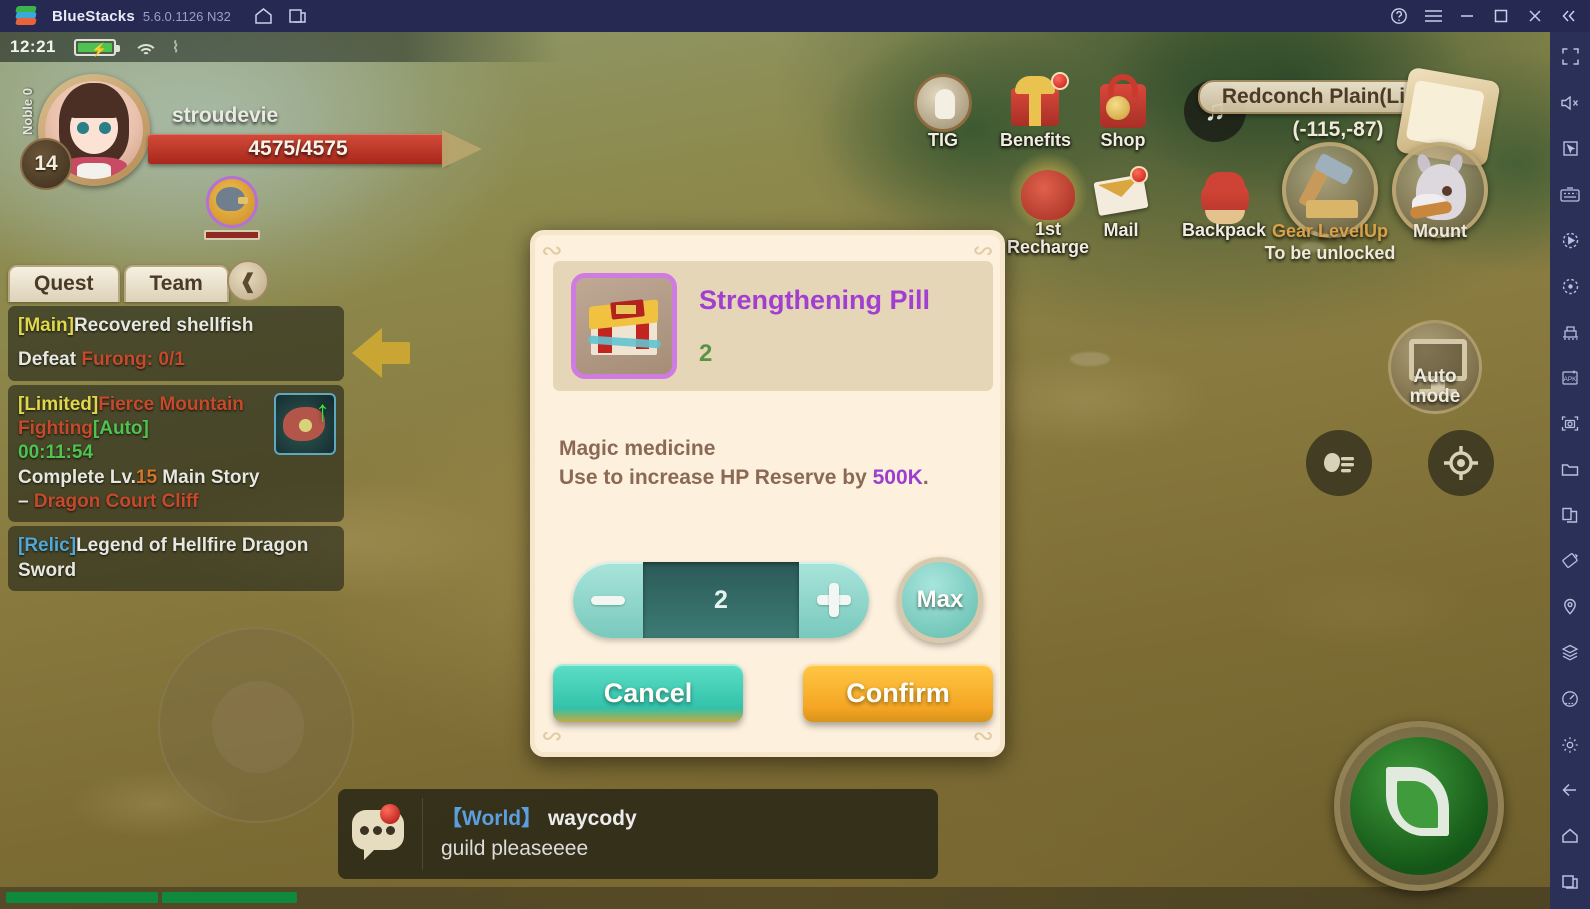  Describe the element at coordinates (175, 47) in the screenshot. I see `signal-icon: ⌇` at that location.